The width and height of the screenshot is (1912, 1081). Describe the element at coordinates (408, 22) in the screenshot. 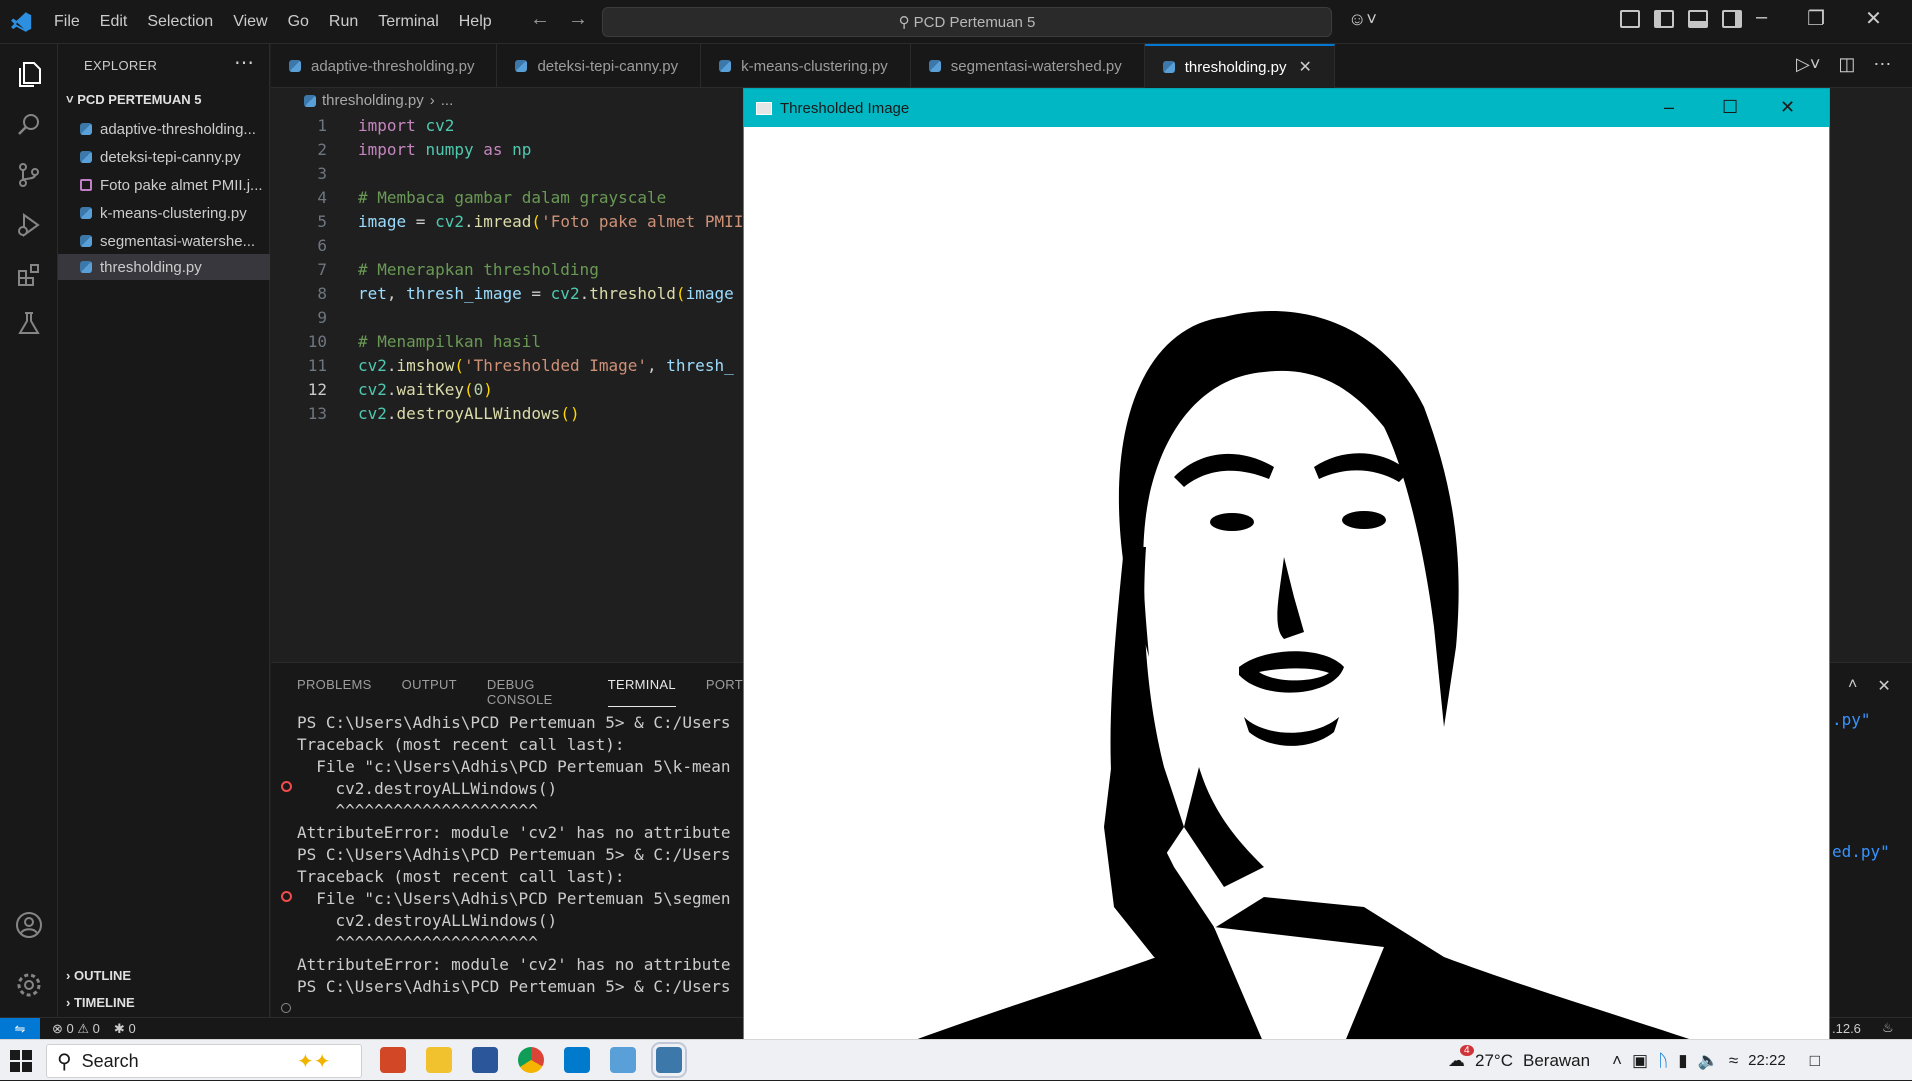

I see `menu-terminal: Terminal` at that location.